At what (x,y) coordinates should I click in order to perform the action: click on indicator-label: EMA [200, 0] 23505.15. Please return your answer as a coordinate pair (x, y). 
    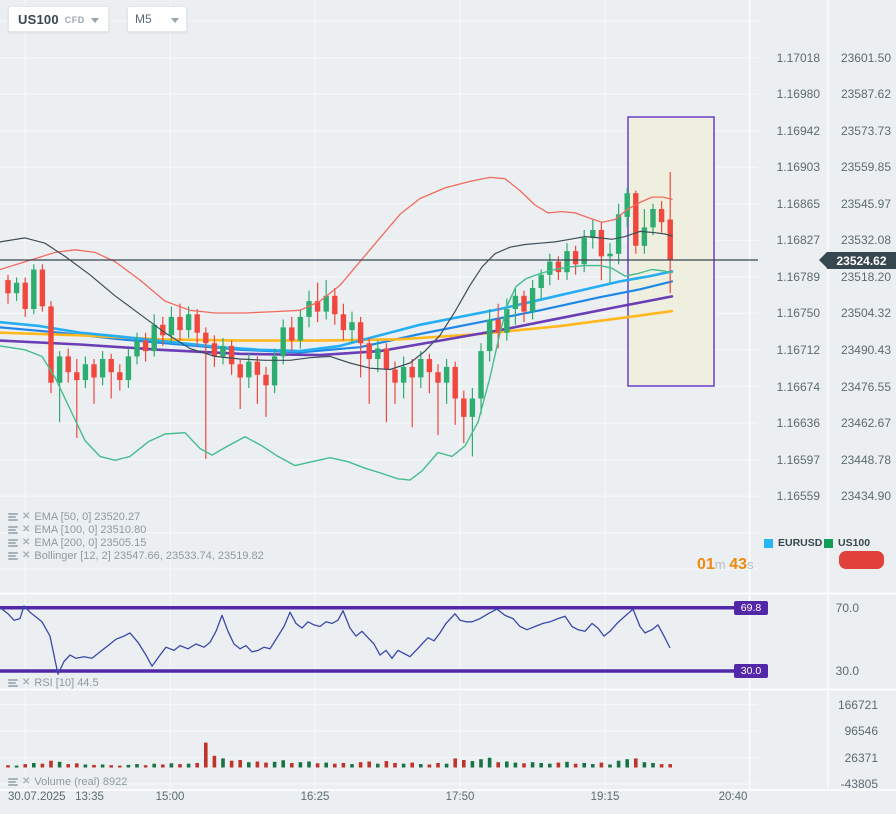
    Looking at the image, I should click on (90, 542).